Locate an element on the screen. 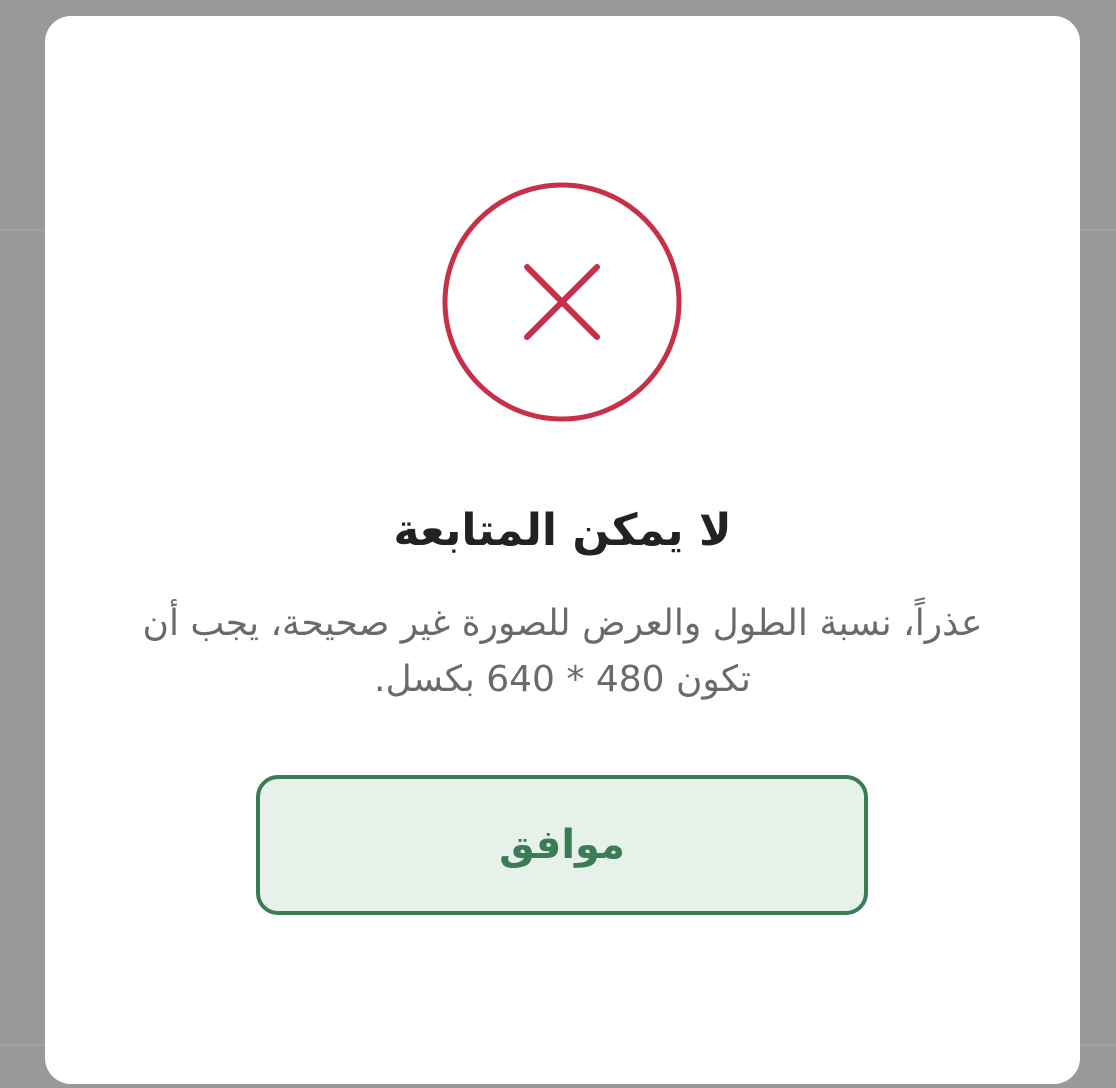 This screenshot has width=1116, height=1088. ok-button: موافق is located at coordinates (562, 845).